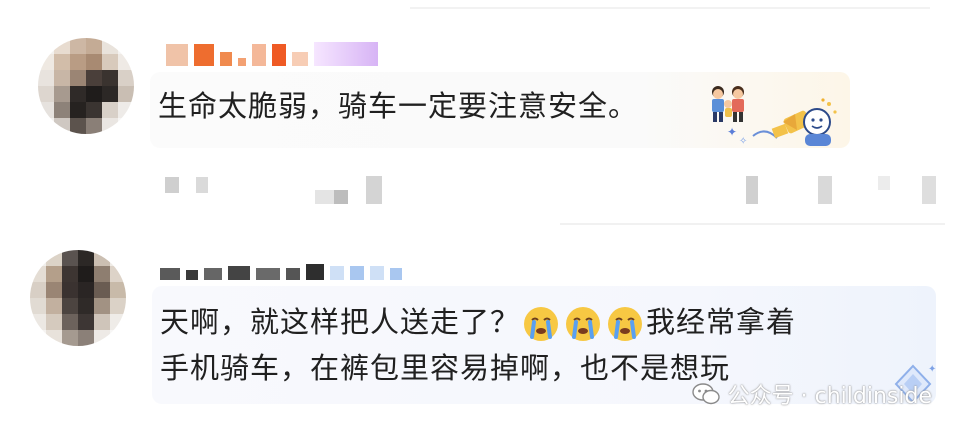 This screenshot has height=434, width=960. I want to click on comment-text-line-1: 天啊，就这样把人送走了？ 我经常拿着, so click(478, 322).